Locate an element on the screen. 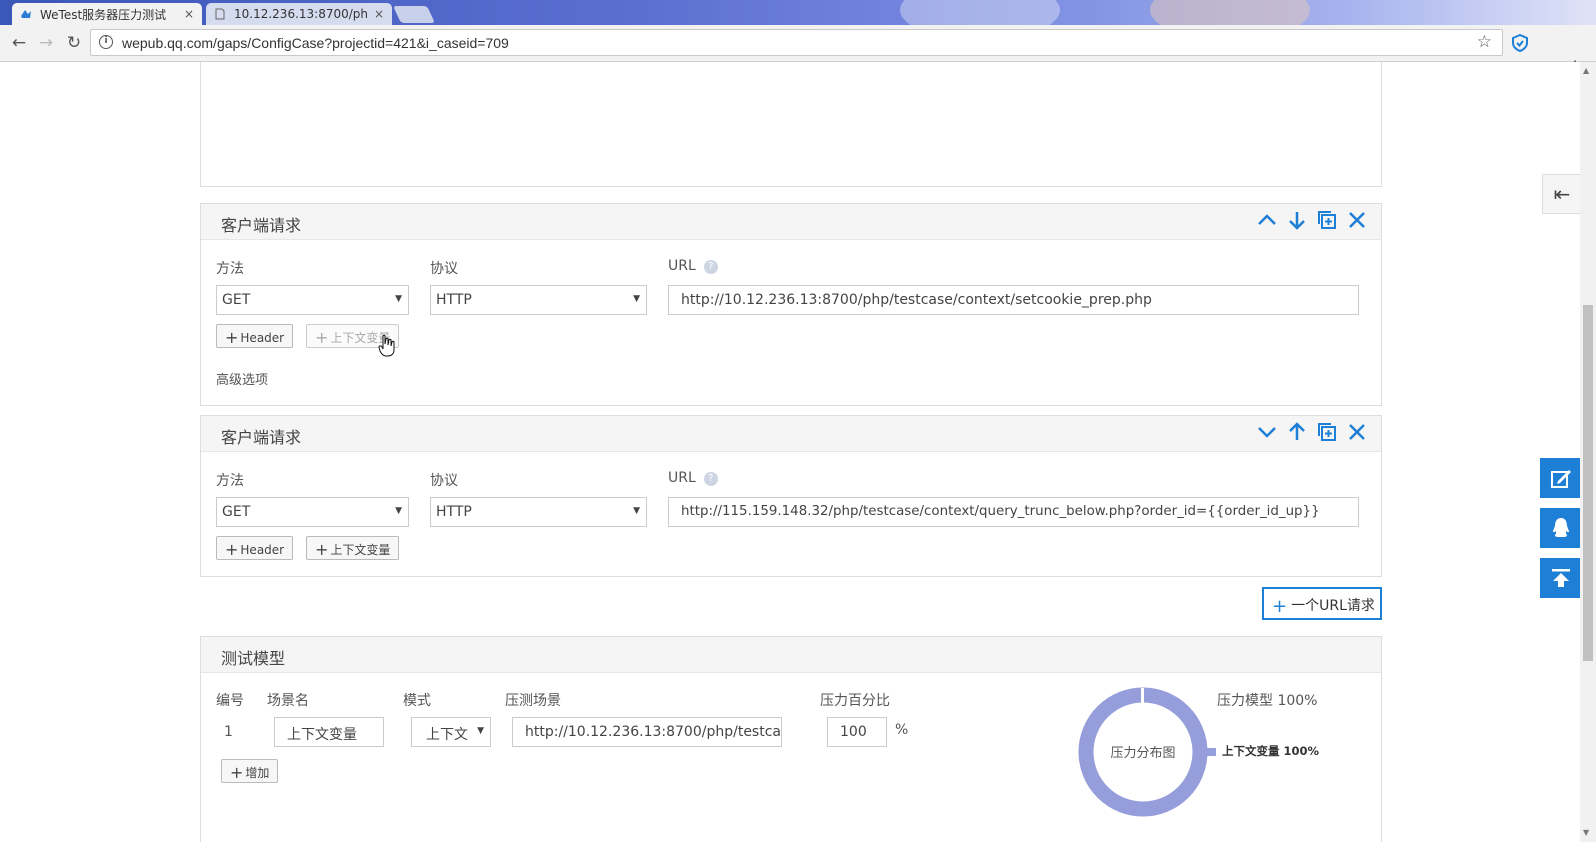  scrollbar-thumb is located at coordinates (1588, 483).